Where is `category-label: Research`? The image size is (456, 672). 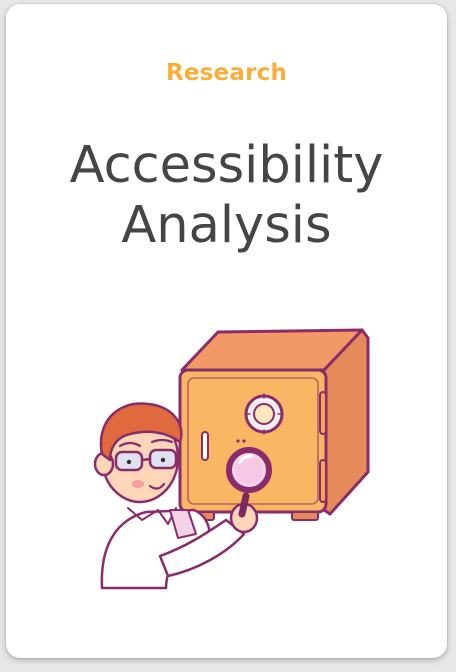 category-label: Research is located at coordinates (226, 73).